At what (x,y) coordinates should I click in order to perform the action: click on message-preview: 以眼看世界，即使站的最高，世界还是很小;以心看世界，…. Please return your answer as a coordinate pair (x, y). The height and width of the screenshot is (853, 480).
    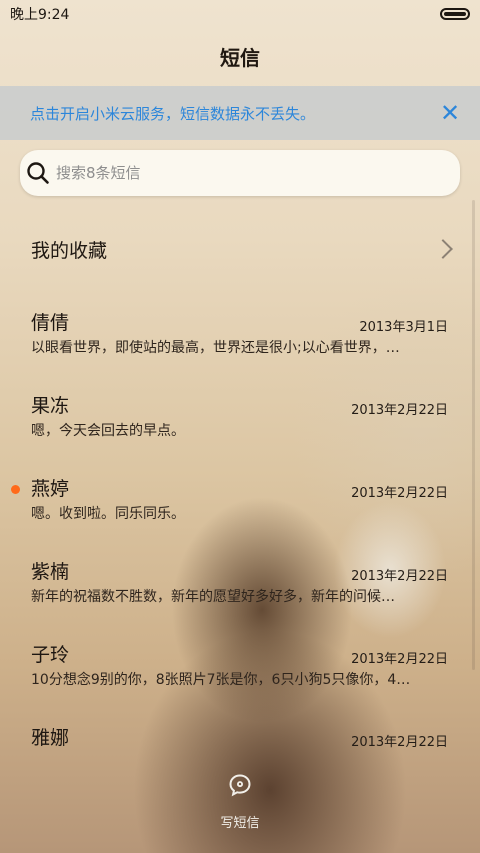
    Looking at the image, I should click on (215, 348).